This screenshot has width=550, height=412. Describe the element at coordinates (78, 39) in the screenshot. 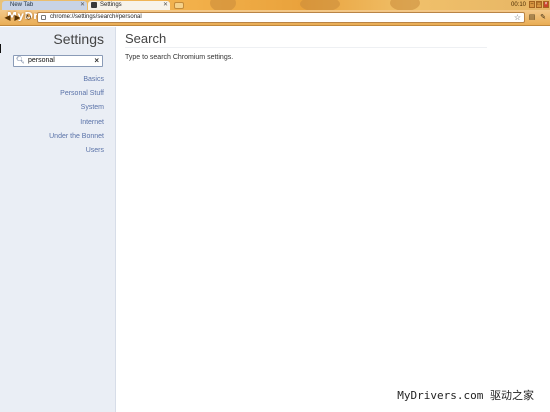

I see `sidebar-title: Settings` at that location.